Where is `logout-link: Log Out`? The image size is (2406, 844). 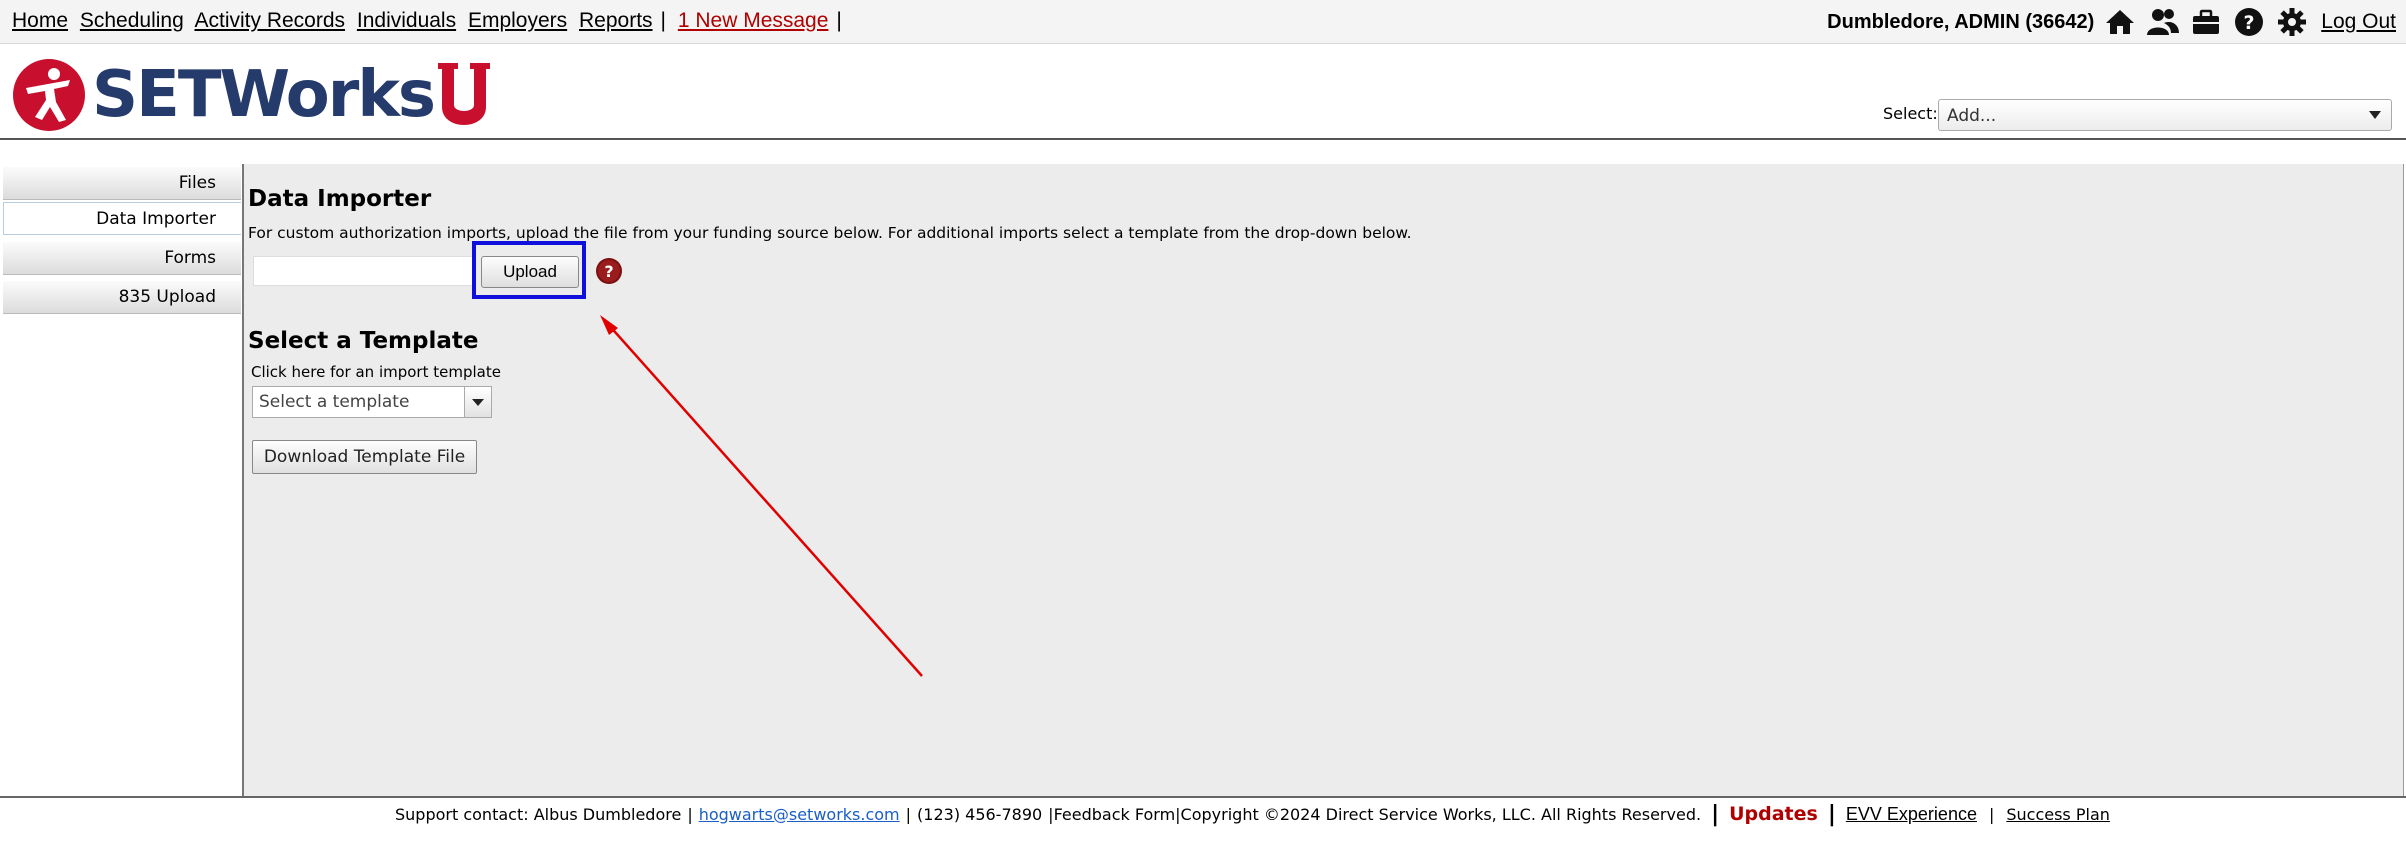 logout-link: Log Out is located at coordinates (2358, 22).